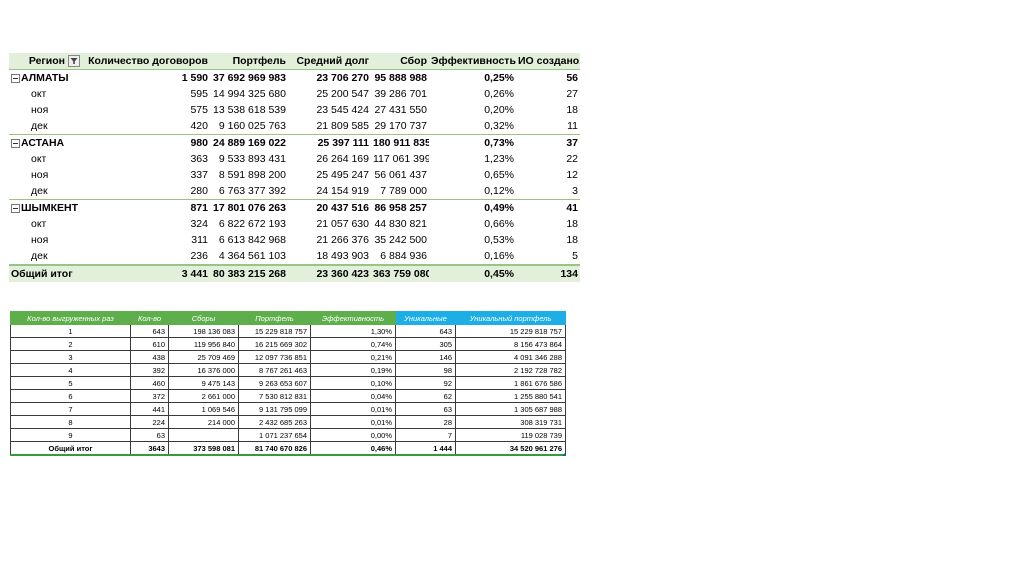  What do you see at coordinates (401, 159) in the screenshot?
I see `cell: 117 061 399` at bounding box center [401, 159].